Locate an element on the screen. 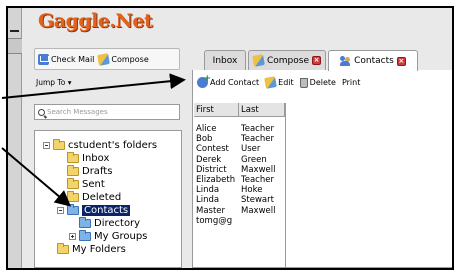 The height and width of the screenshot is (276, 460). tab-strip: Inbox Compose × Contacts × is located at coordinates (322, 59).